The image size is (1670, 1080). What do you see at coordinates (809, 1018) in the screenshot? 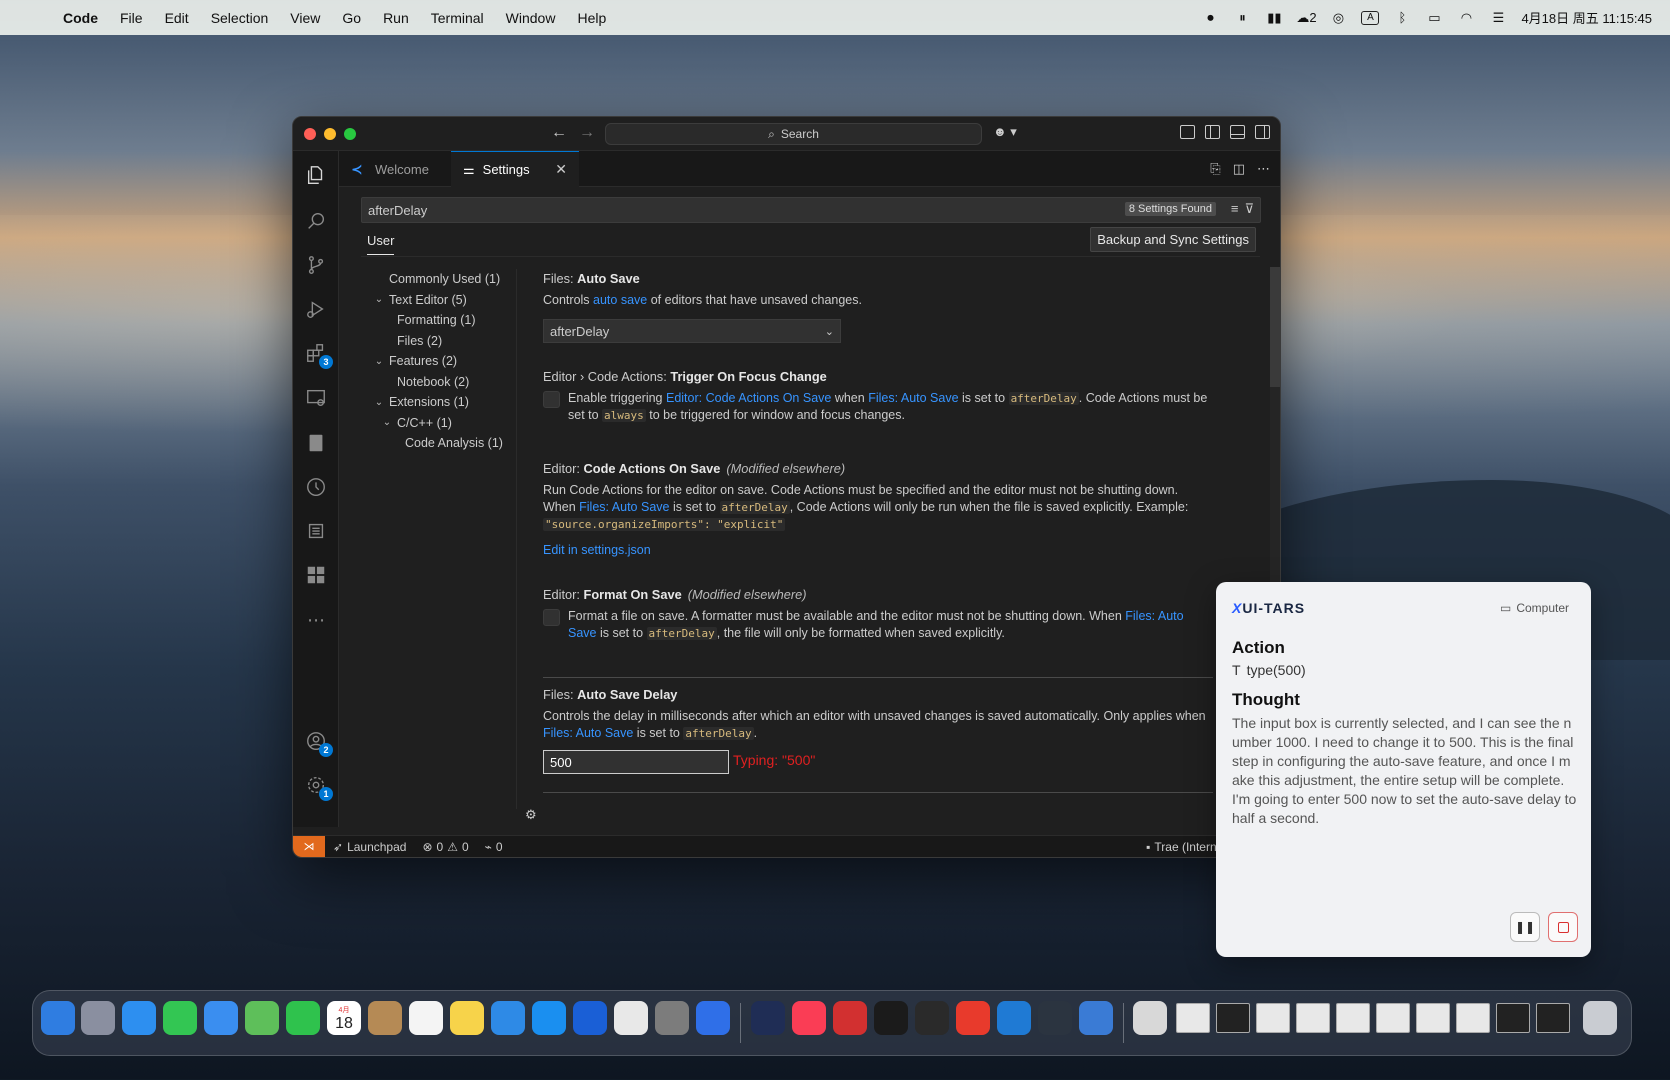
I see `music-icon` at bounding box center [809, 1018].